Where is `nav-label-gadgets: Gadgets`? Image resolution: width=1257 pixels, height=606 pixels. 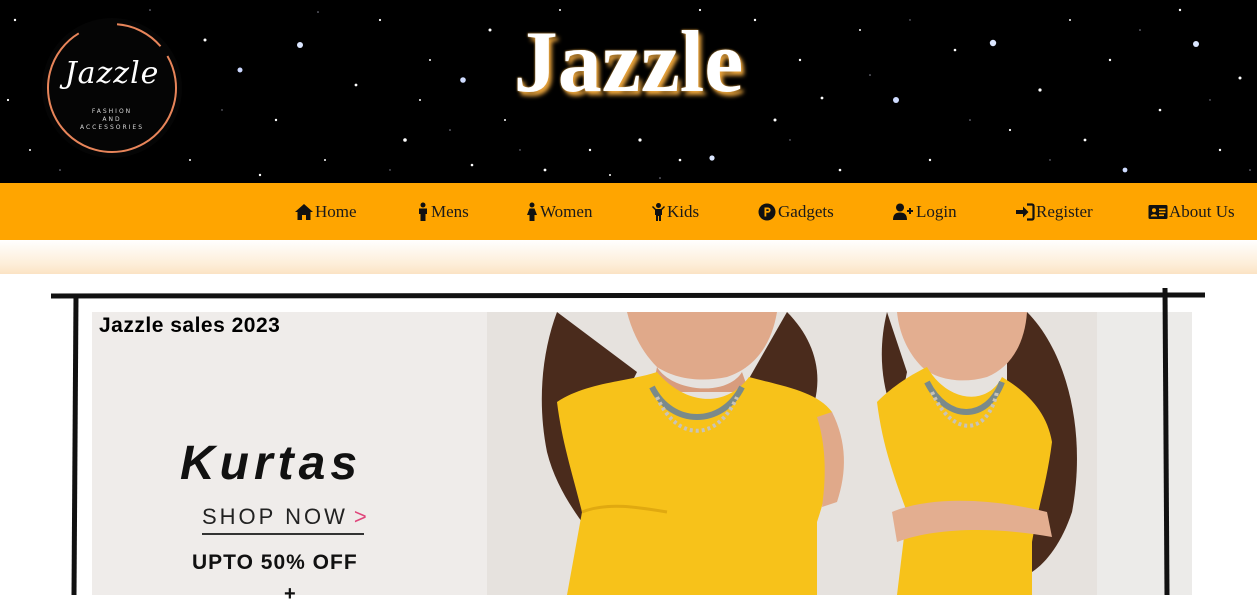
nav-label-gadgets: Gadgets is located at coordinates (806, 211).